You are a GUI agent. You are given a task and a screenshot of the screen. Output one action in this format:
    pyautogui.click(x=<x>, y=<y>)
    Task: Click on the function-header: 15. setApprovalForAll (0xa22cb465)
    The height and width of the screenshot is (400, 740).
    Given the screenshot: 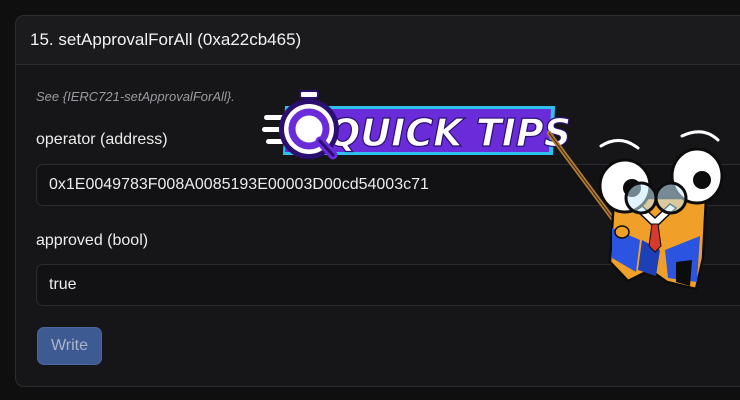 What is the action you would take?
    pyautogui.click(x=378, y=40)
    